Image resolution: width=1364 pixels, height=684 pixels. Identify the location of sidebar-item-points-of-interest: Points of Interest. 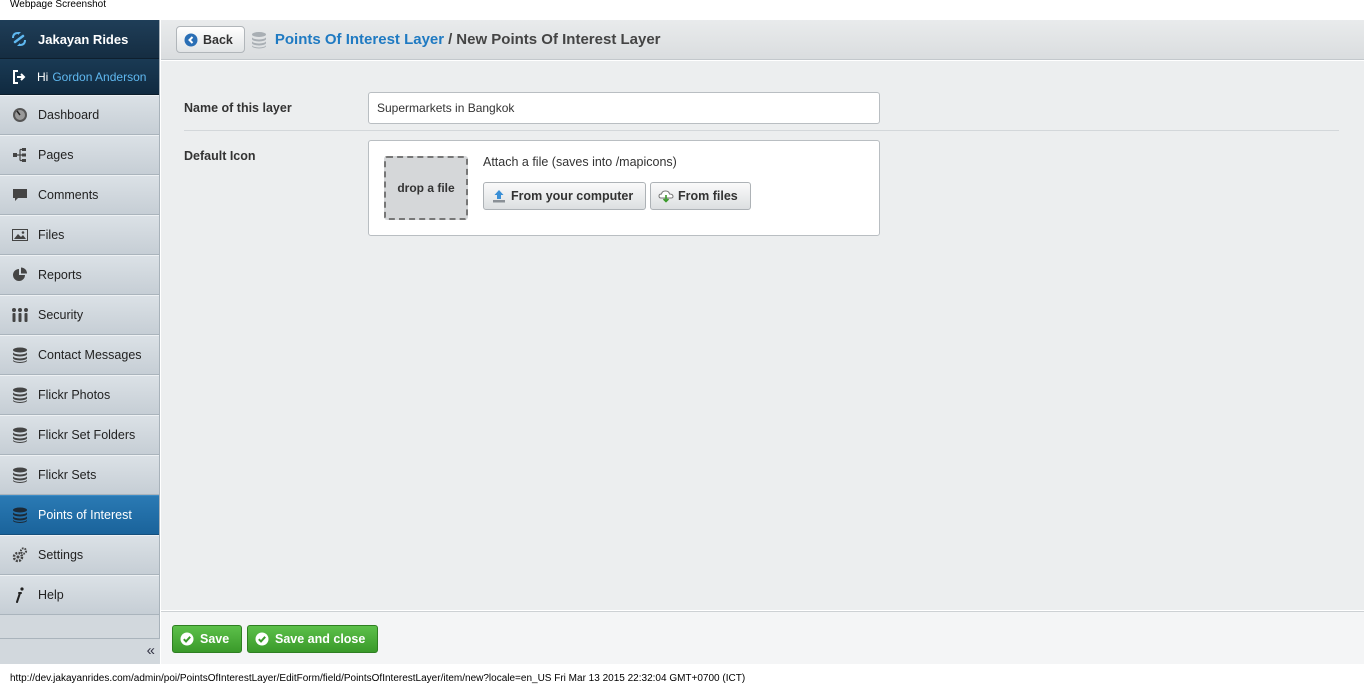
(79, 515).